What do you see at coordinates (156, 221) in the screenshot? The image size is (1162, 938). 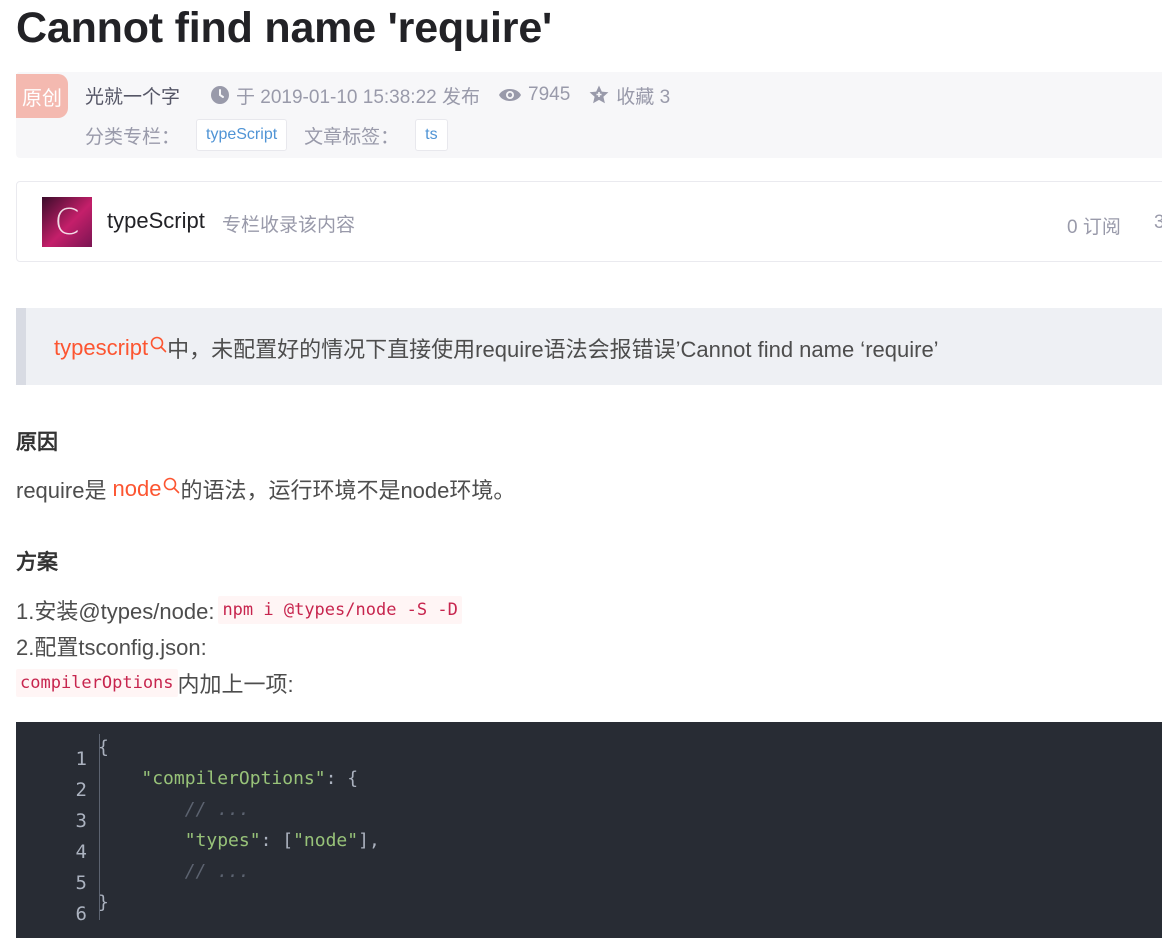 I see `column-name: typeScript` at bounding box center [156, 221].